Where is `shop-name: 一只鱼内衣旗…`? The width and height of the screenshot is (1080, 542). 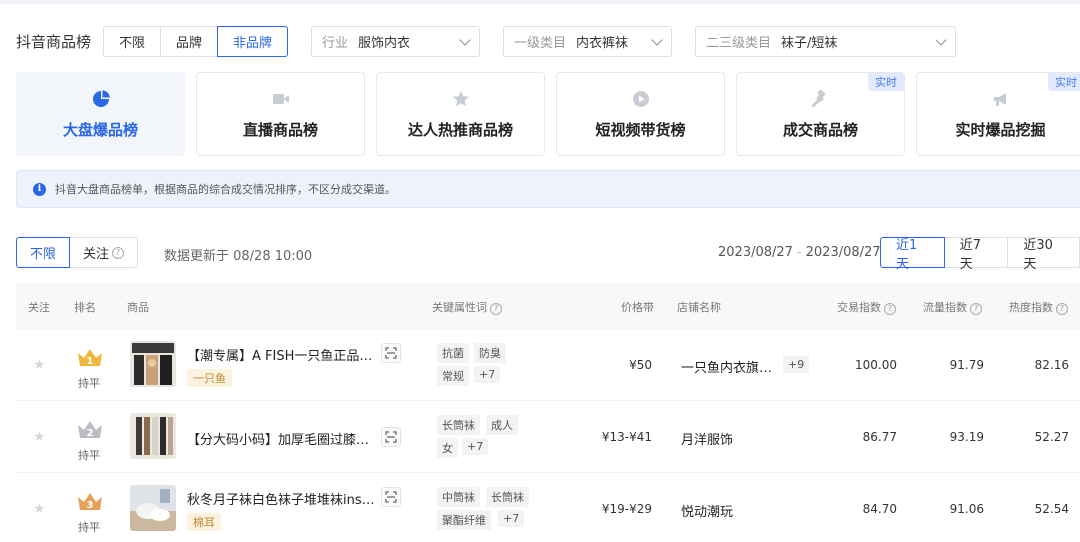 shop-name: 一只鱼内衣旗… is located at coordinates (726, 366).